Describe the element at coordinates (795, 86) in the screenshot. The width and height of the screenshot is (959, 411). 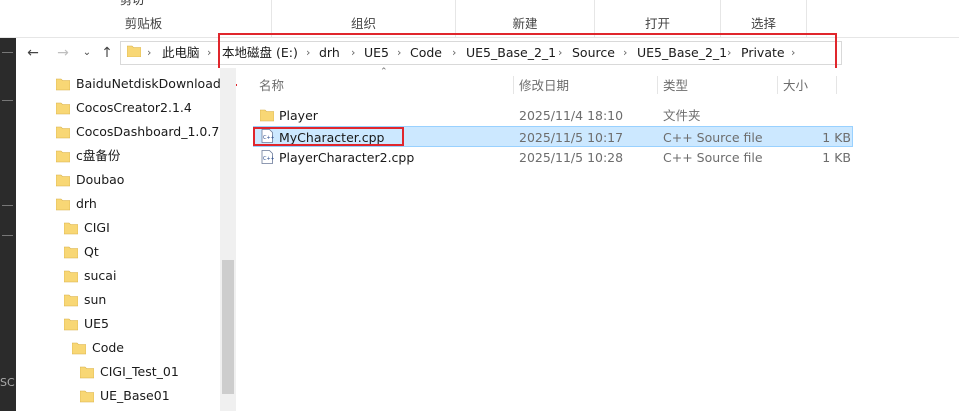
I see `column-header-size: 大小` at that location.